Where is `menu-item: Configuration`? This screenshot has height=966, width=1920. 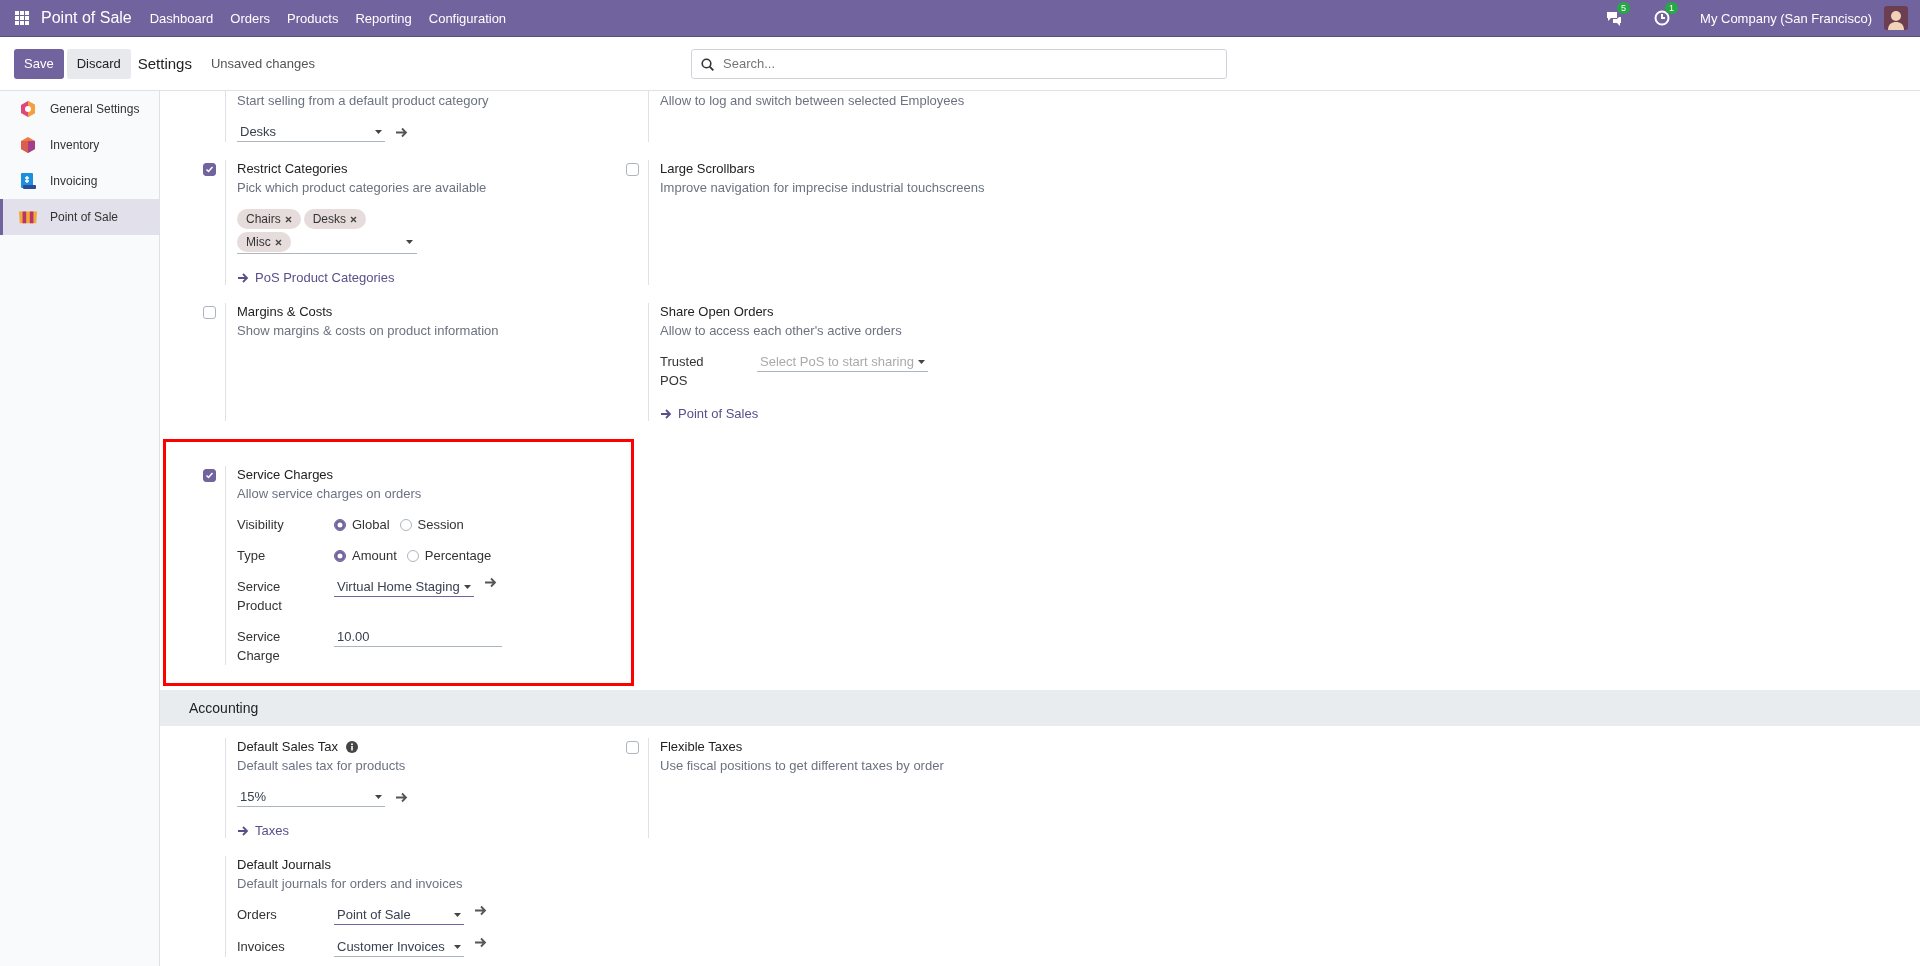 menu-item: Configuration is located at coordinates (467, 18).